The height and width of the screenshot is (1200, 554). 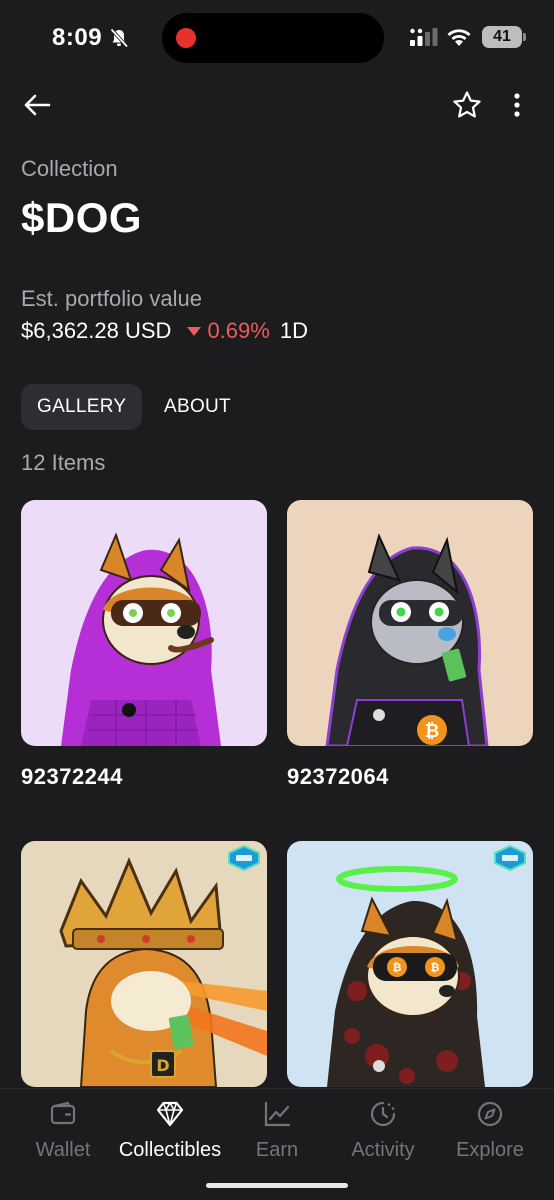 I want to click on dog-artwork: ₿, so click(x=407, y=639).